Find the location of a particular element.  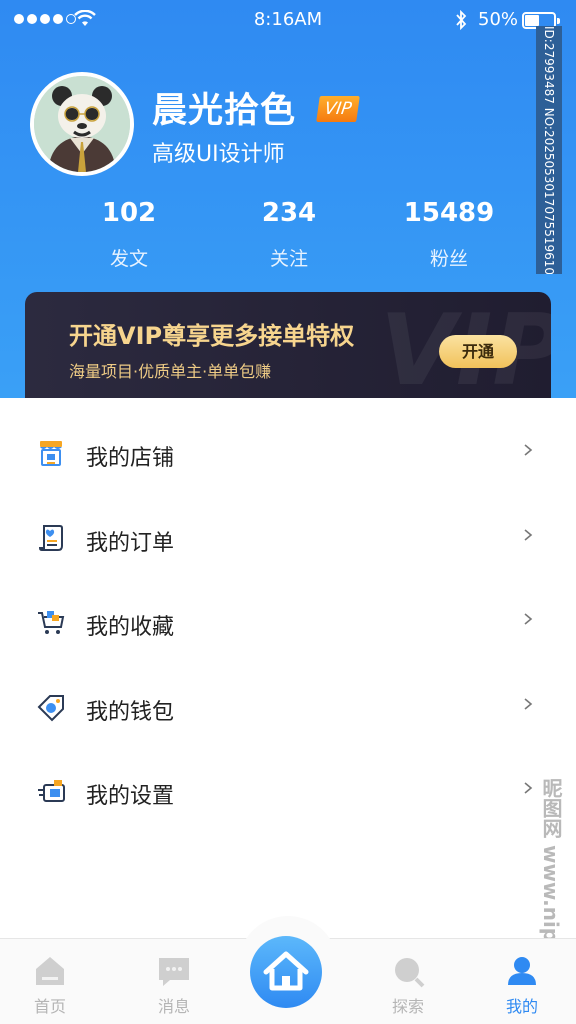

home-fab-button is located at coordinates (286, 972).